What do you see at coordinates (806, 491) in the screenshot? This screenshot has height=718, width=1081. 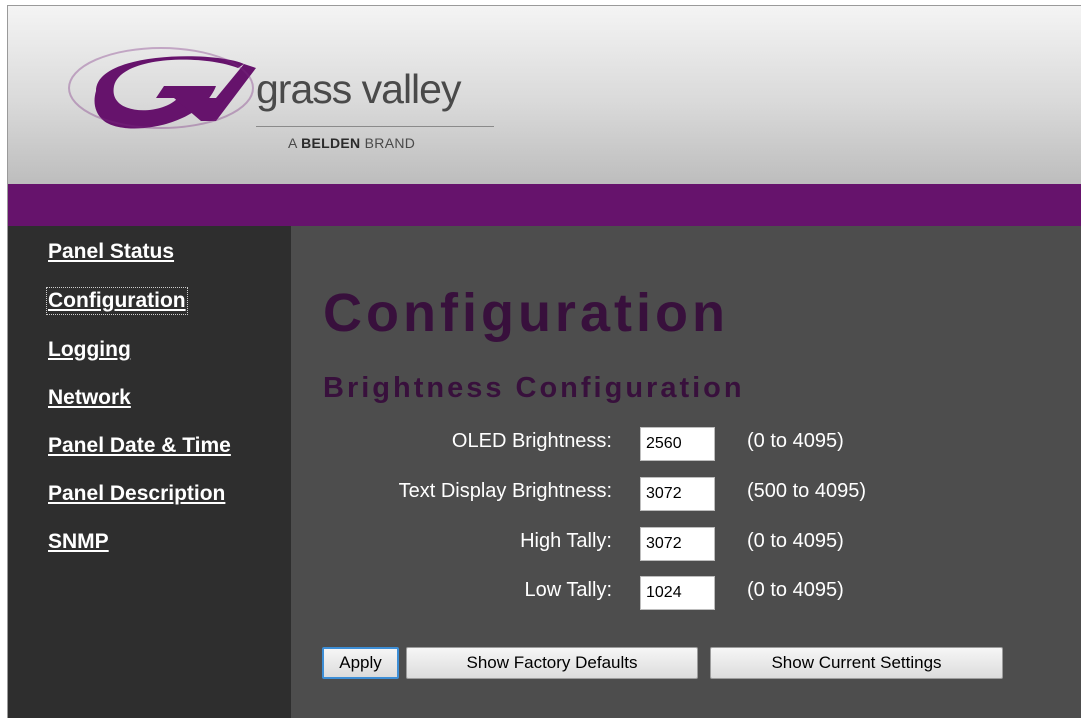 I see `text-display-brightness-range: (500 to 4095)` at bounding box center [806, 491].